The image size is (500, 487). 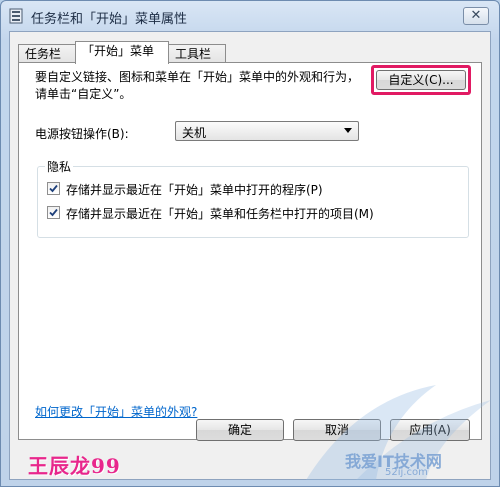 What do you see at coordinates (406, 472) in the screenshot?
I see `site-watermark-url: 52ij.com` at bounding box center [406, 472].